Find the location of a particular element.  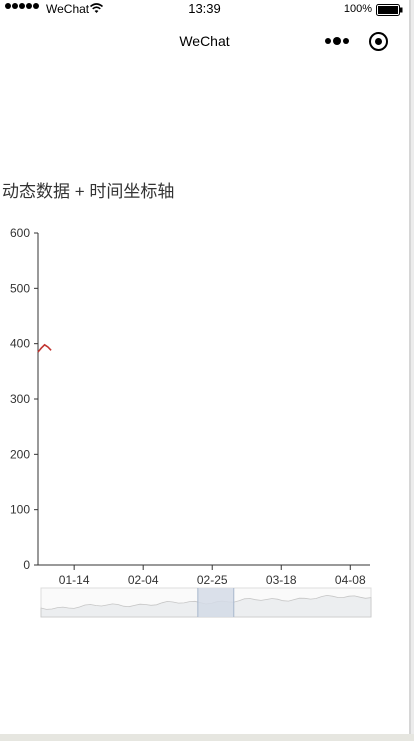

page-bottom-strip is located at coordinates (207, 737).